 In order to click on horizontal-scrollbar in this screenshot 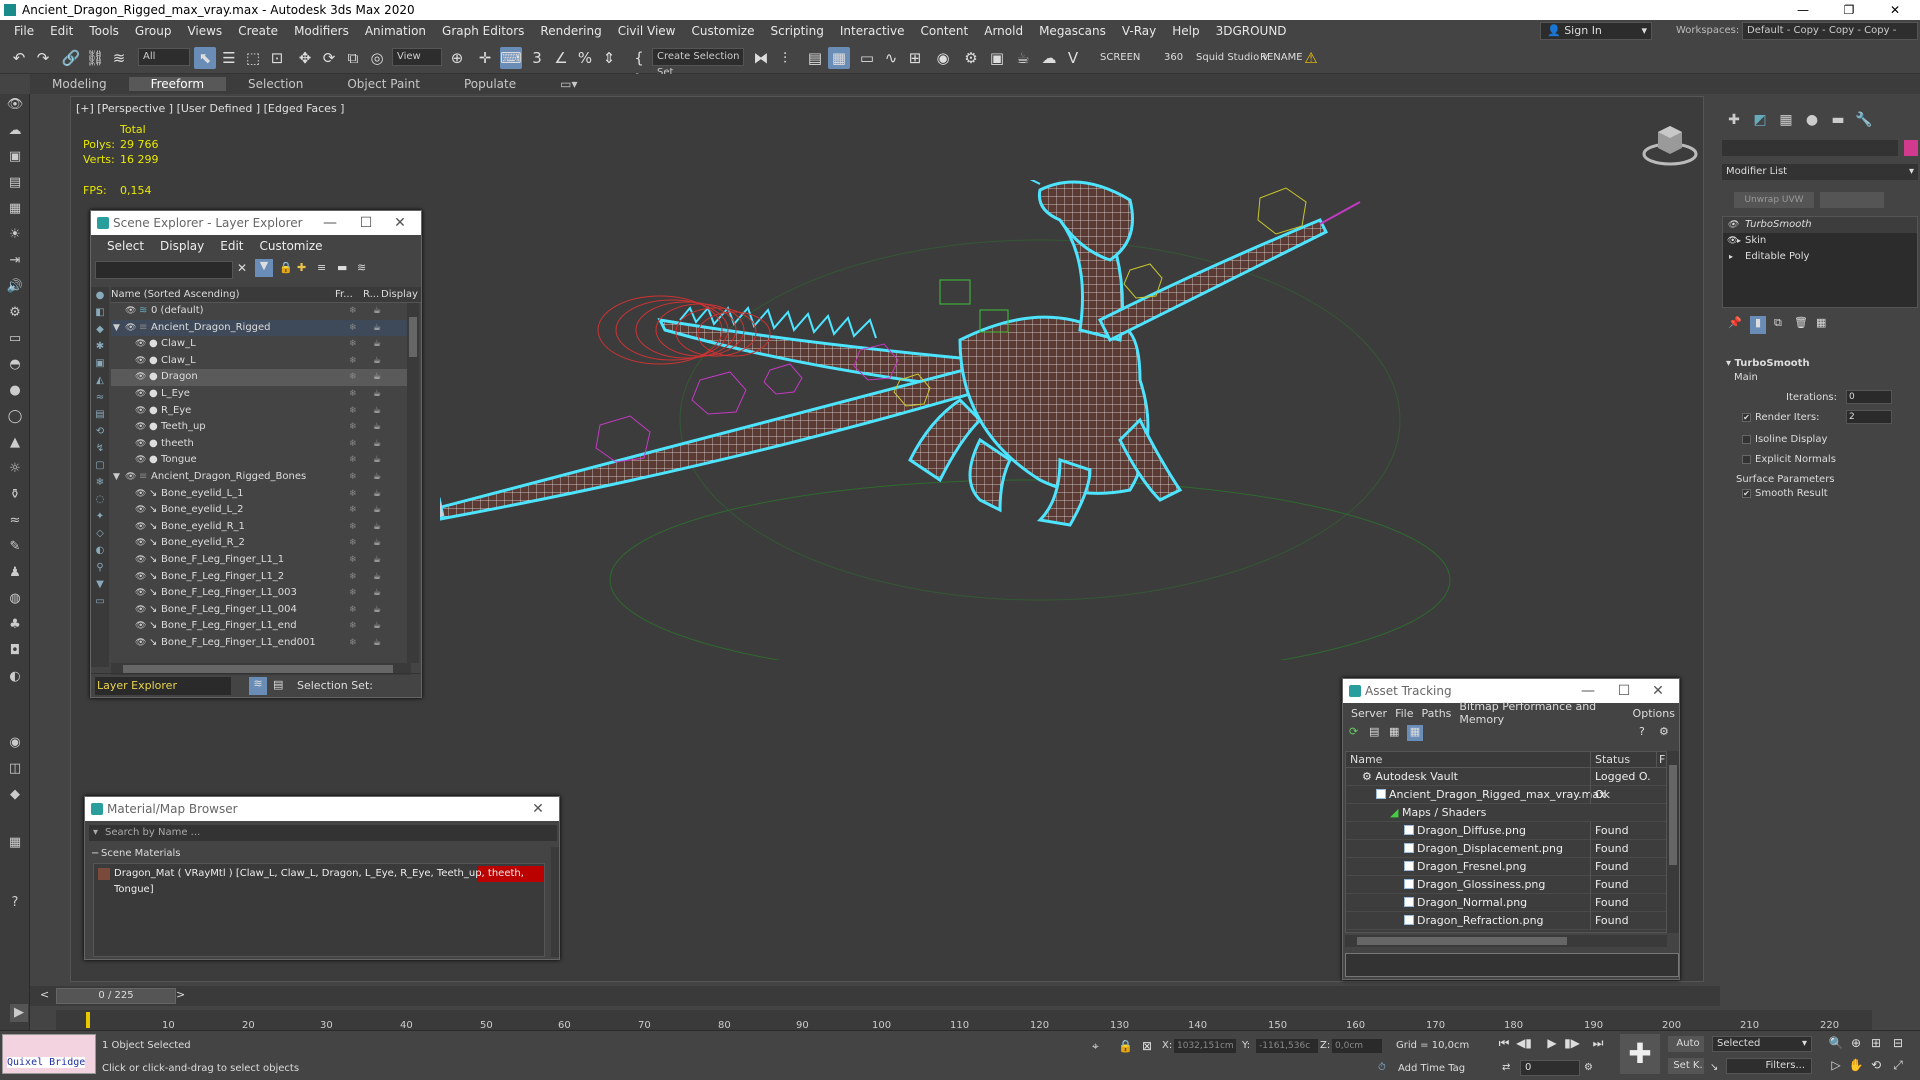, I will do `click(1506, 941)`.